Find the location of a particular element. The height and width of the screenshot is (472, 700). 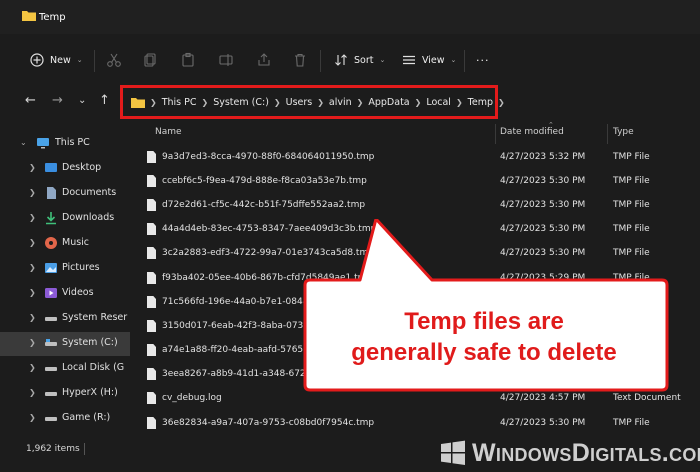

pictures-icon is located at coordinates (51, 268).